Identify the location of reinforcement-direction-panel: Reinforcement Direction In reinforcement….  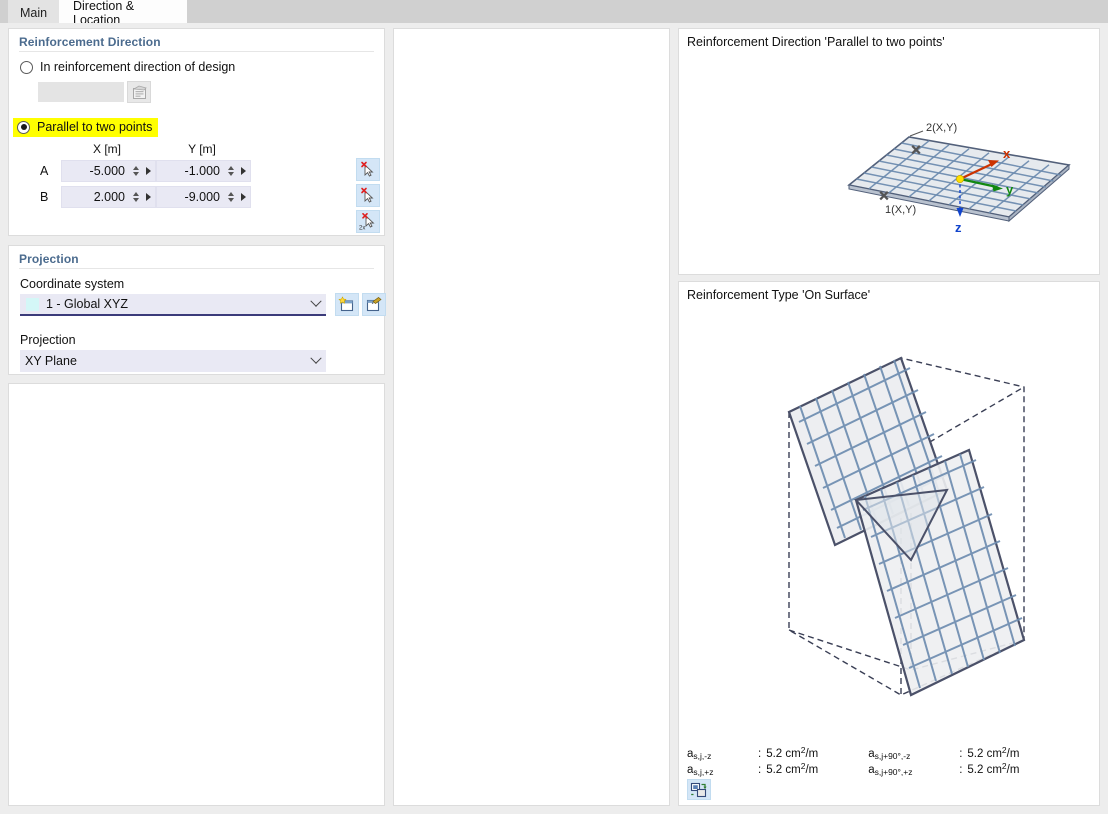
(196, 132).